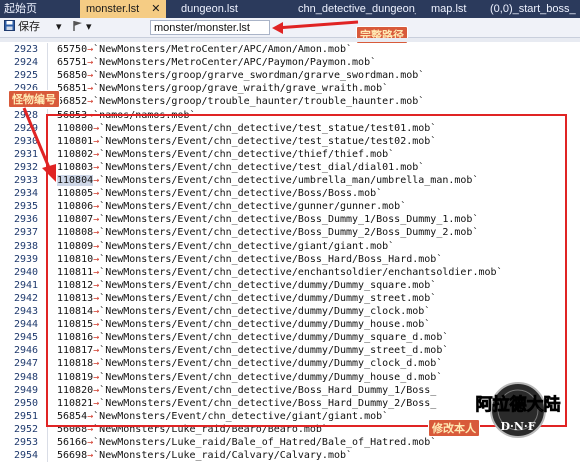  Describe the element at coordinates (26, 259) in the screenshot. I see `line-number: 2939` at that location.